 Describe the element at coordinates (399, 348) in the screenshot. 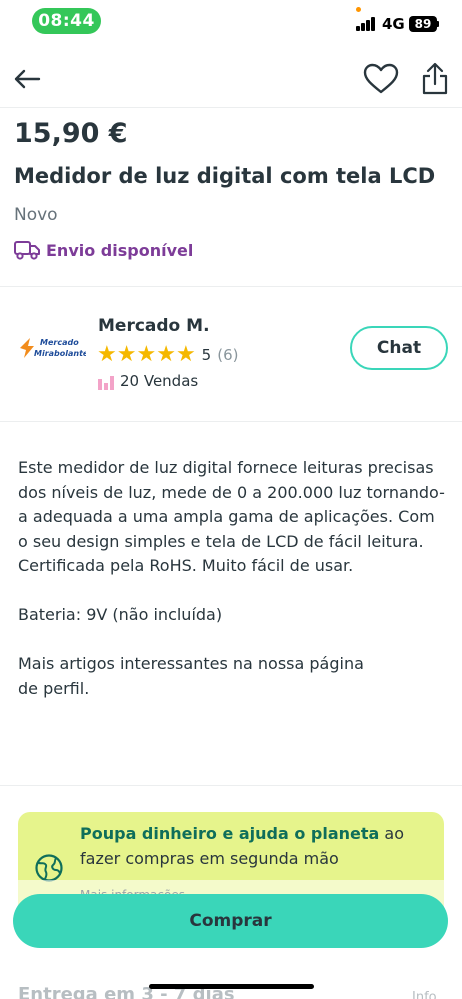

I see `chat-button: Chat` at that location.